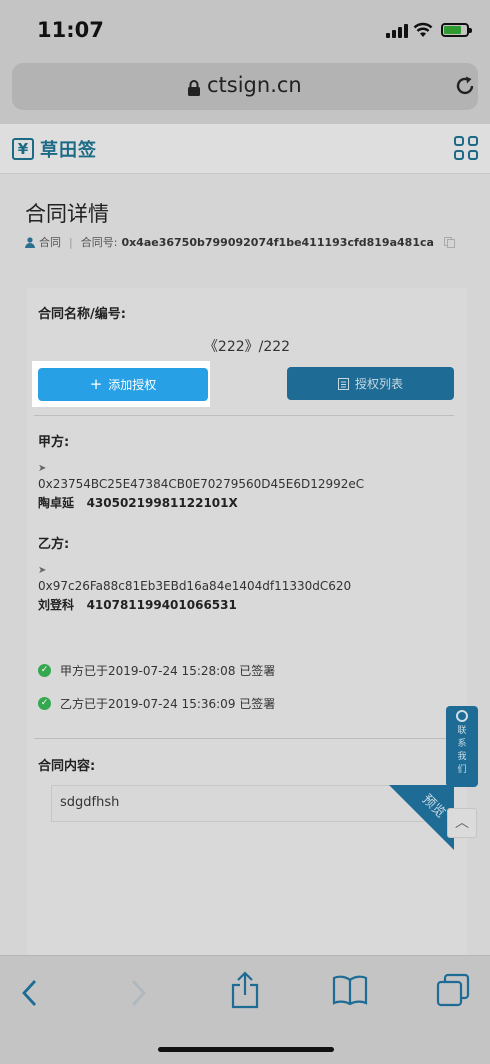  What do you see at coordinates (67, 766) in the screenshot?
I see `content-label: 合同内容:` at bounding box center [67, 766].